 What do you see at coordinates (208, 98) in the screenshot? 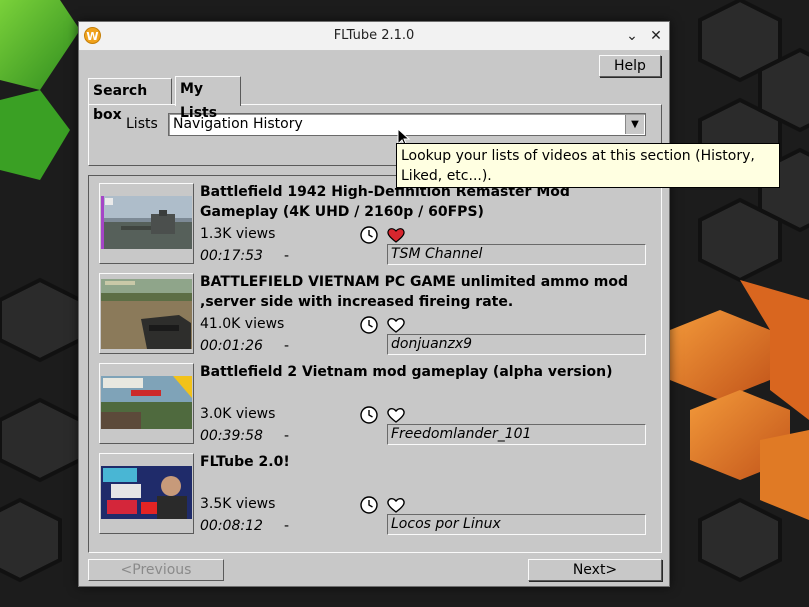
I see `tab-my-lists: My Lists` at bounding box center [208, 98].